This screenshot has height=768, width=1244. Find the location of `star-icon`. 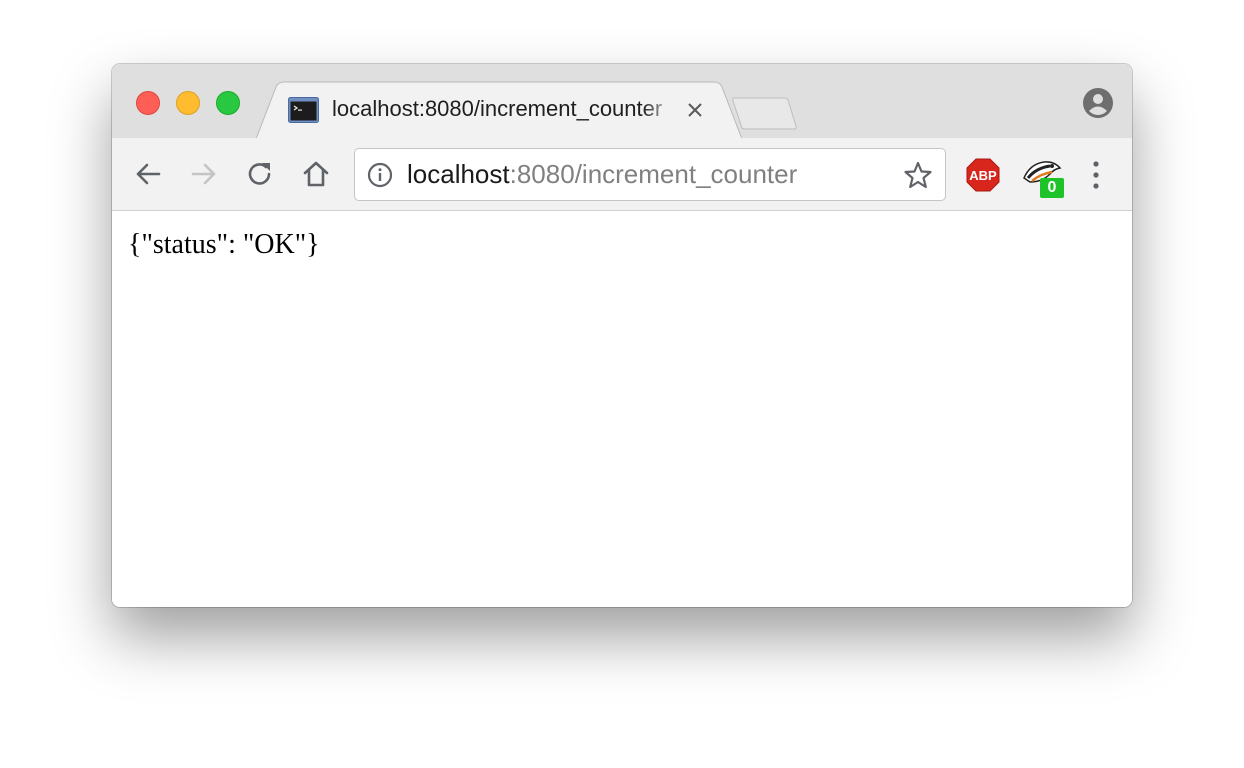

star-icon is located at coordinates (918, 175).